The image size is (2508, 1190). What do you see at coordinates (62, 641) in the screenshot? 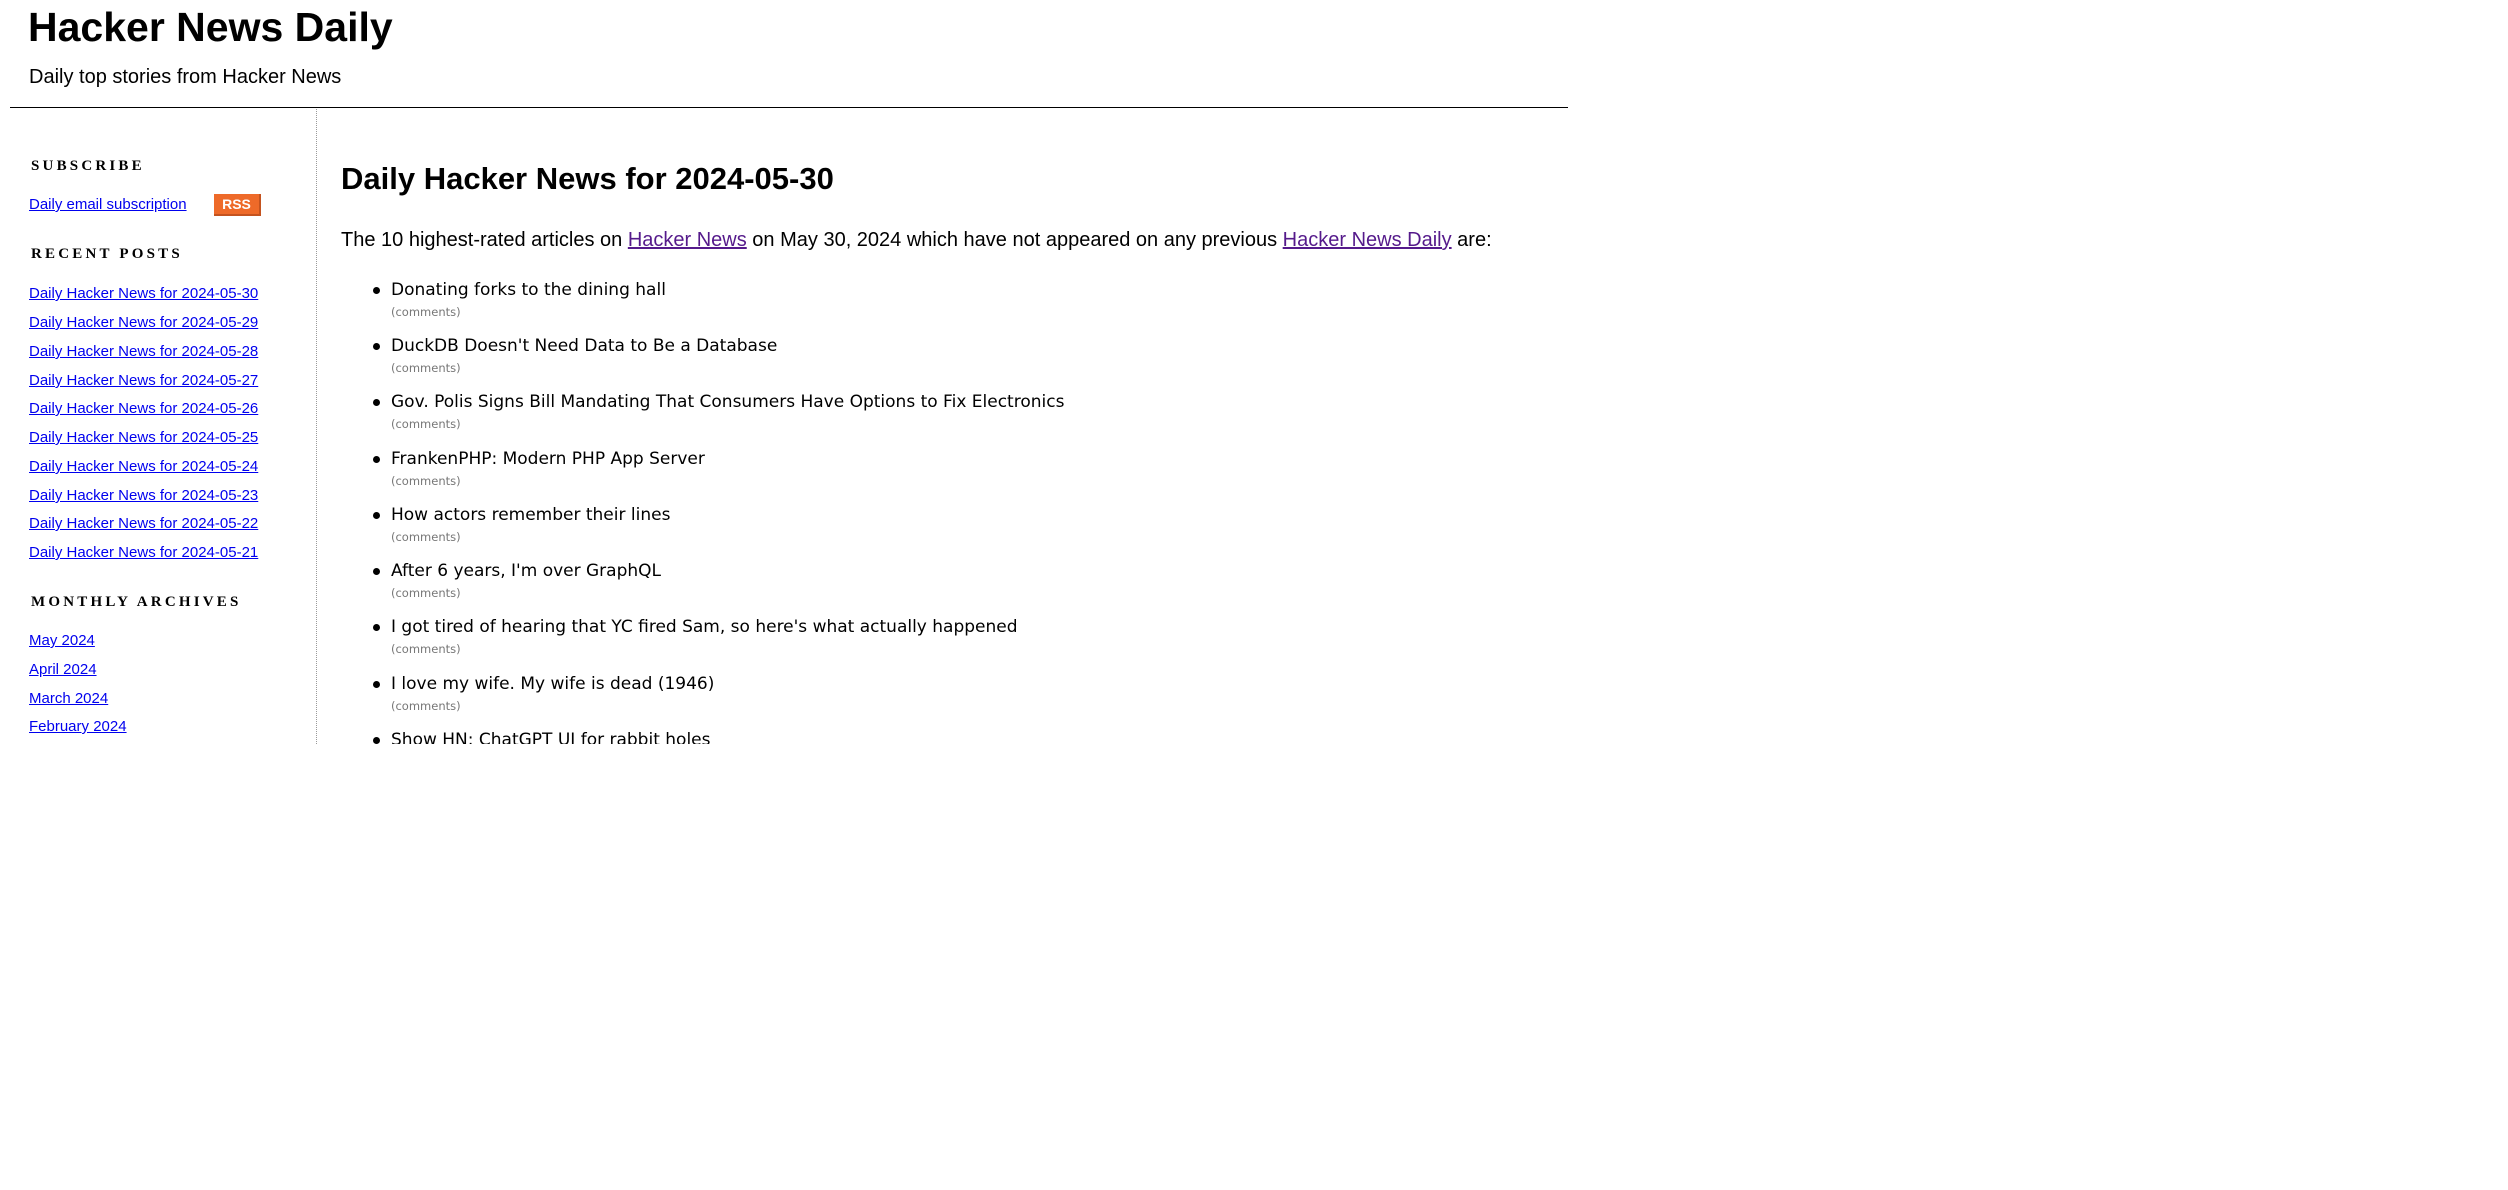
I see `archive-link: May 2024` at bounding box center [62, 641].